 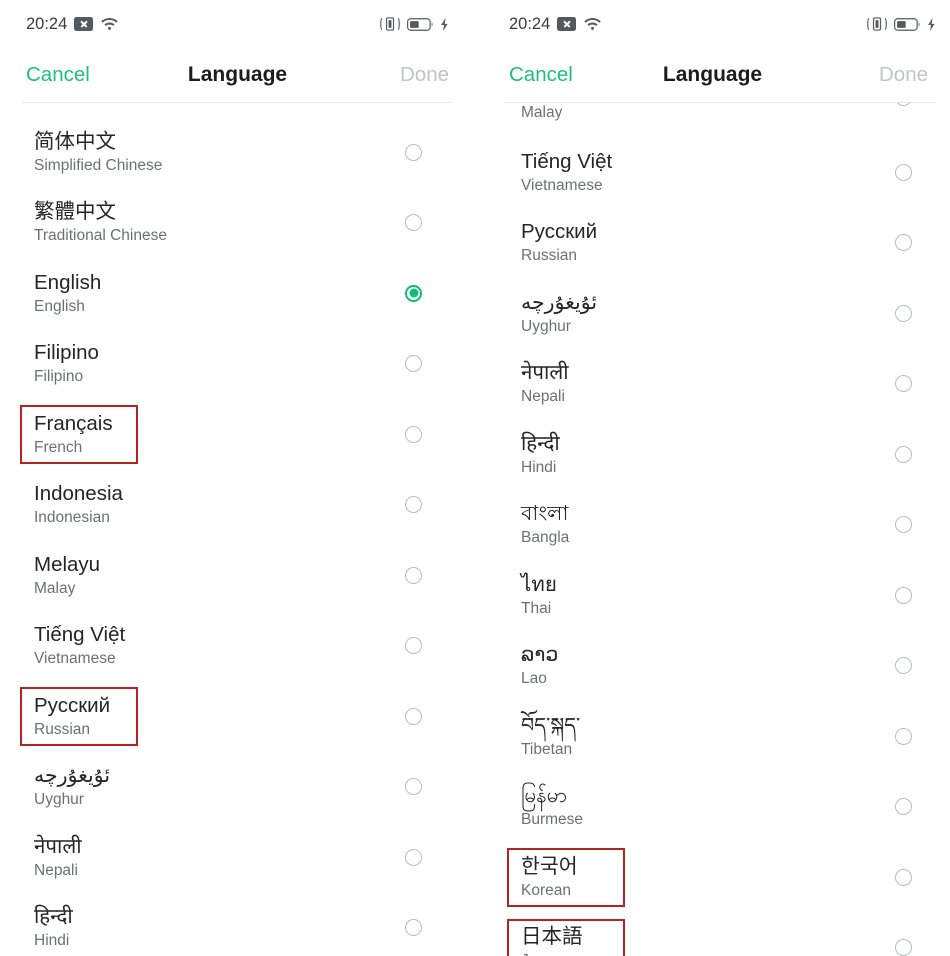 I want to click on list-item-english-label: Indonesian, so click(x=72, y=518).